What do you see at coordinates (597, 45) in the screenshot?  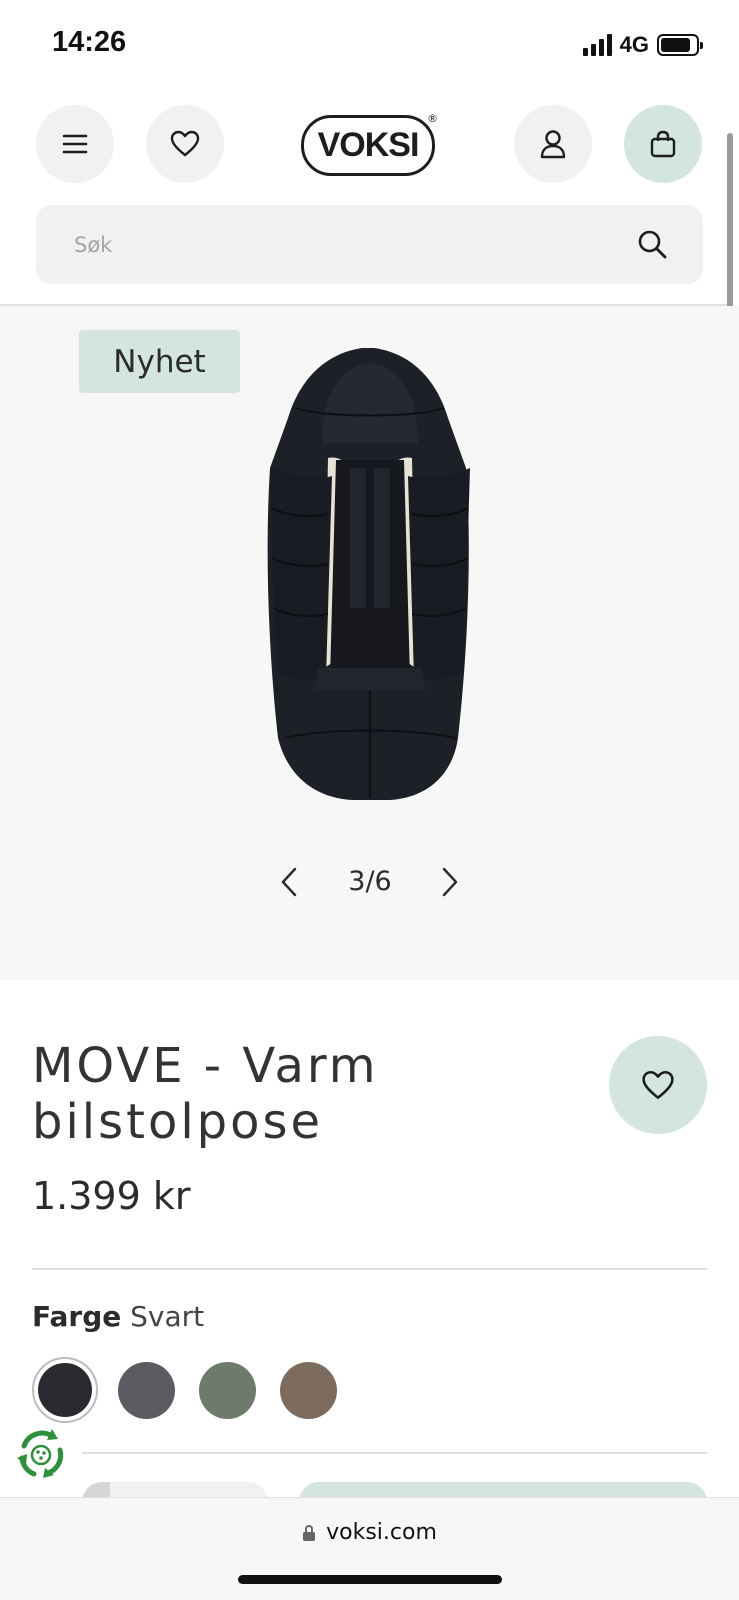 I see `signal-icon` at bounding box center [597, 45].